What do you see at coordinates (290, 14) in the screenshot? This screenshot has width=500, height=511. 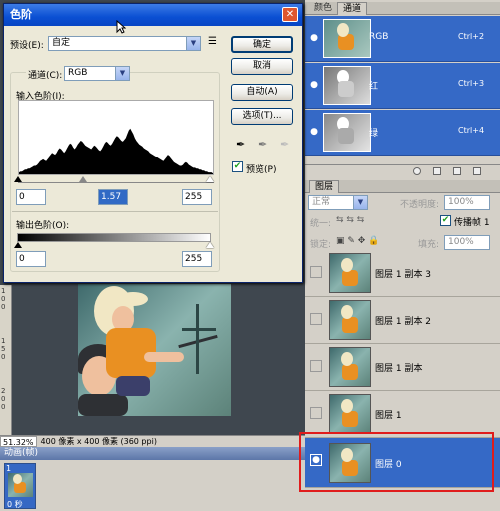 I see `close-icon: ✕` at bounding box center [290, 14].